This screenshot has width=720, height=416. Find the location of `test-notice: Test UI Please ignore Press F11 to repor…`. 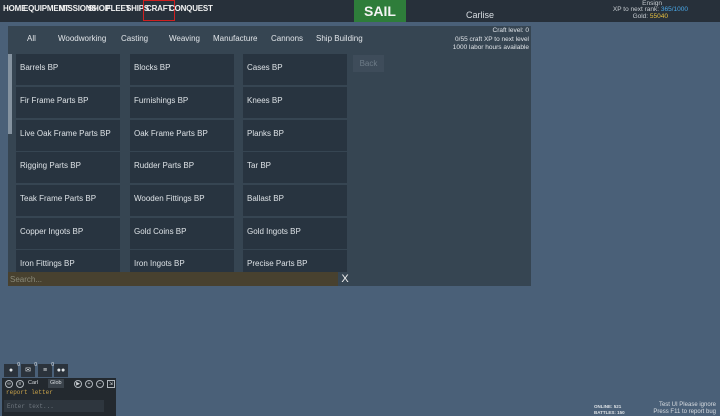

test-notice: Test UI Please ignore Press F11 to repor… is located at coordinates (684, 409).